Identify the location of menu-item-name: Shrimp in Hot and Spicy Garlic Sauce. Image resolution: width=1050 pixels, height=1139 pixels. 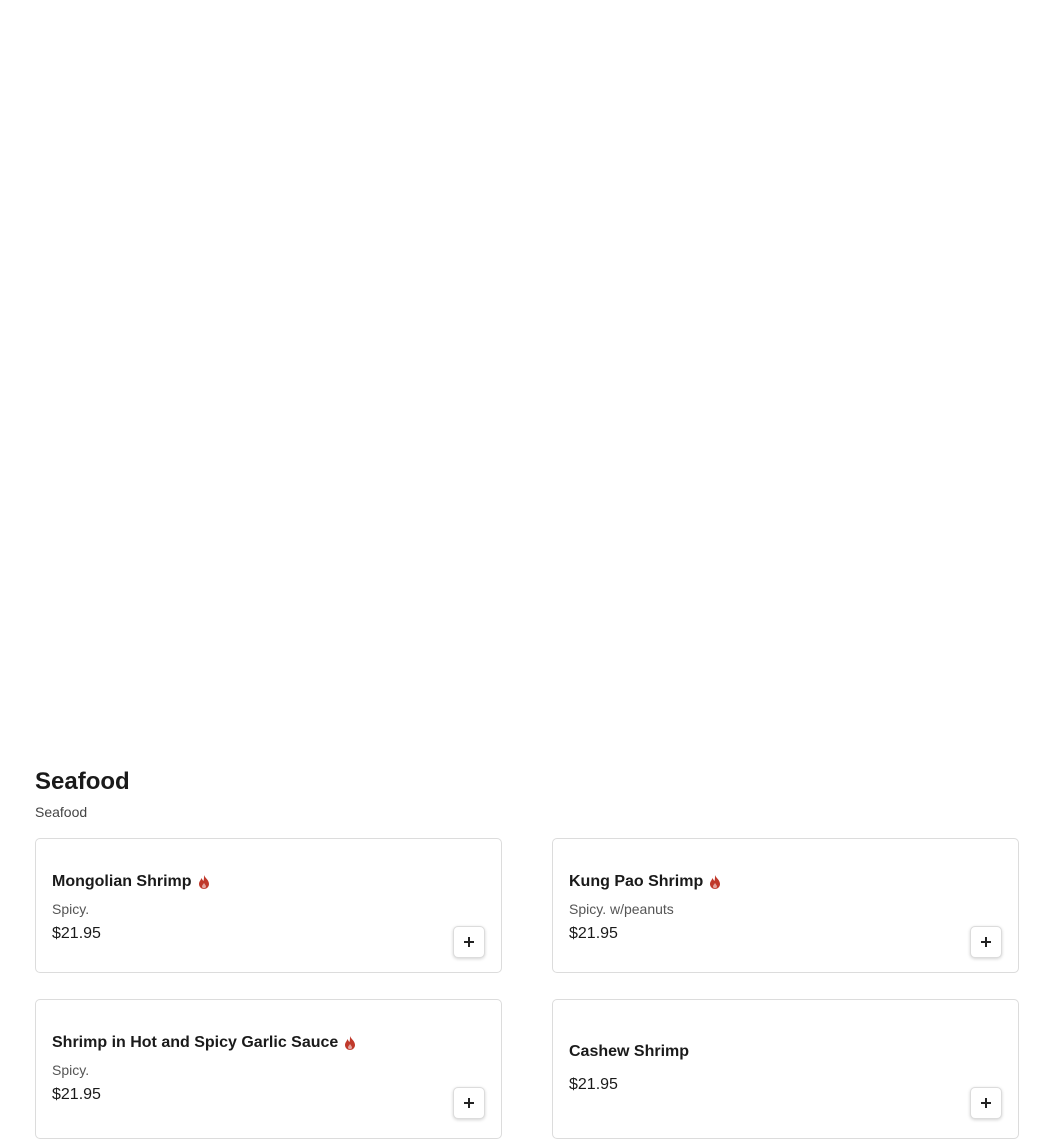
(195, 1042).